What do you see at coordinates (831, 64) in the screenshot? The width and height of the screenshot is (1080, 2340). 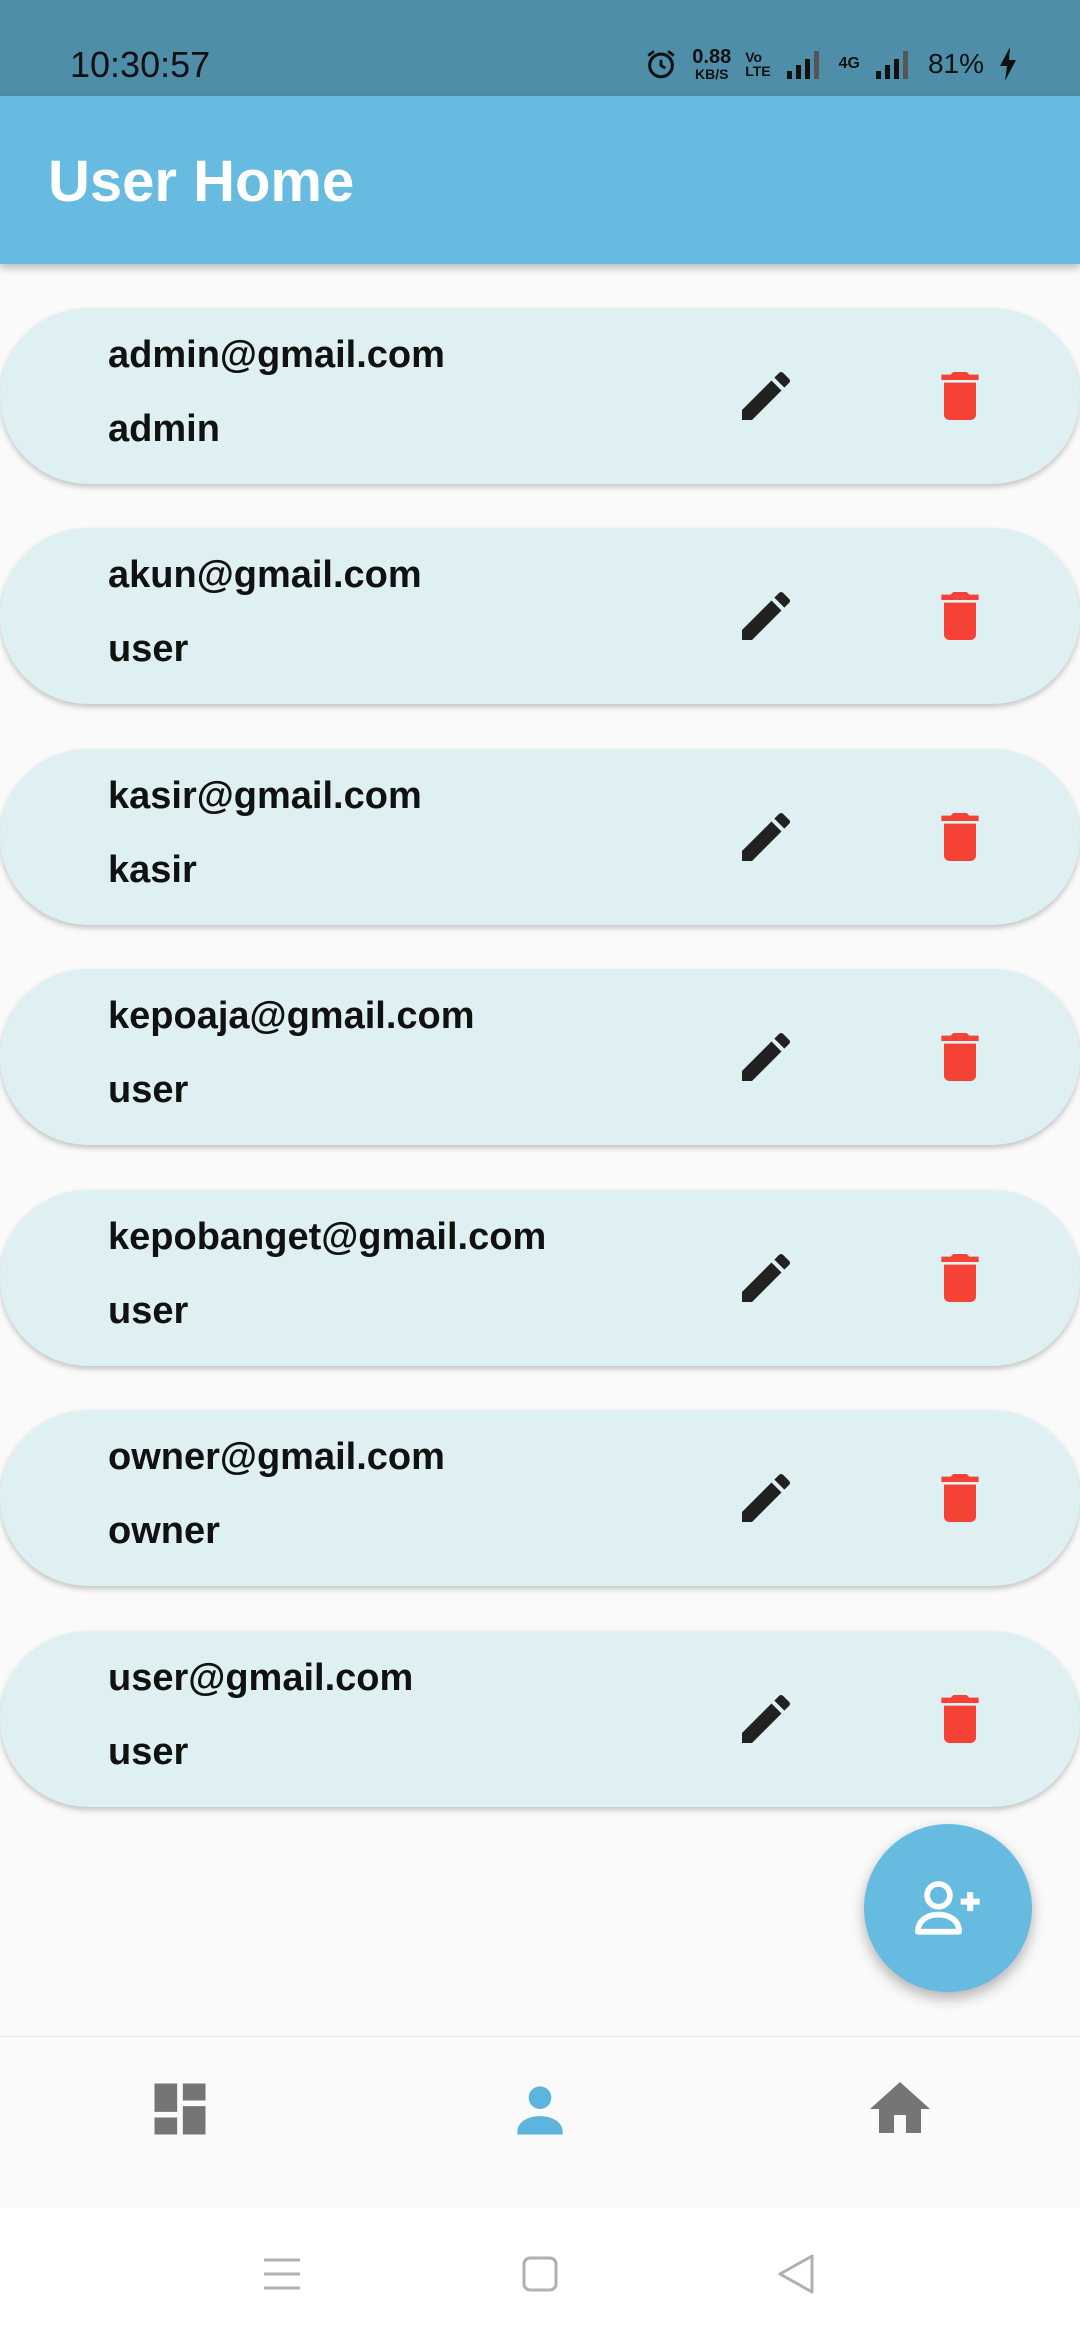 I see `status-icons: 0.88 KB/S Vo LTE 4G 81%` at bounding box center [831, 64].